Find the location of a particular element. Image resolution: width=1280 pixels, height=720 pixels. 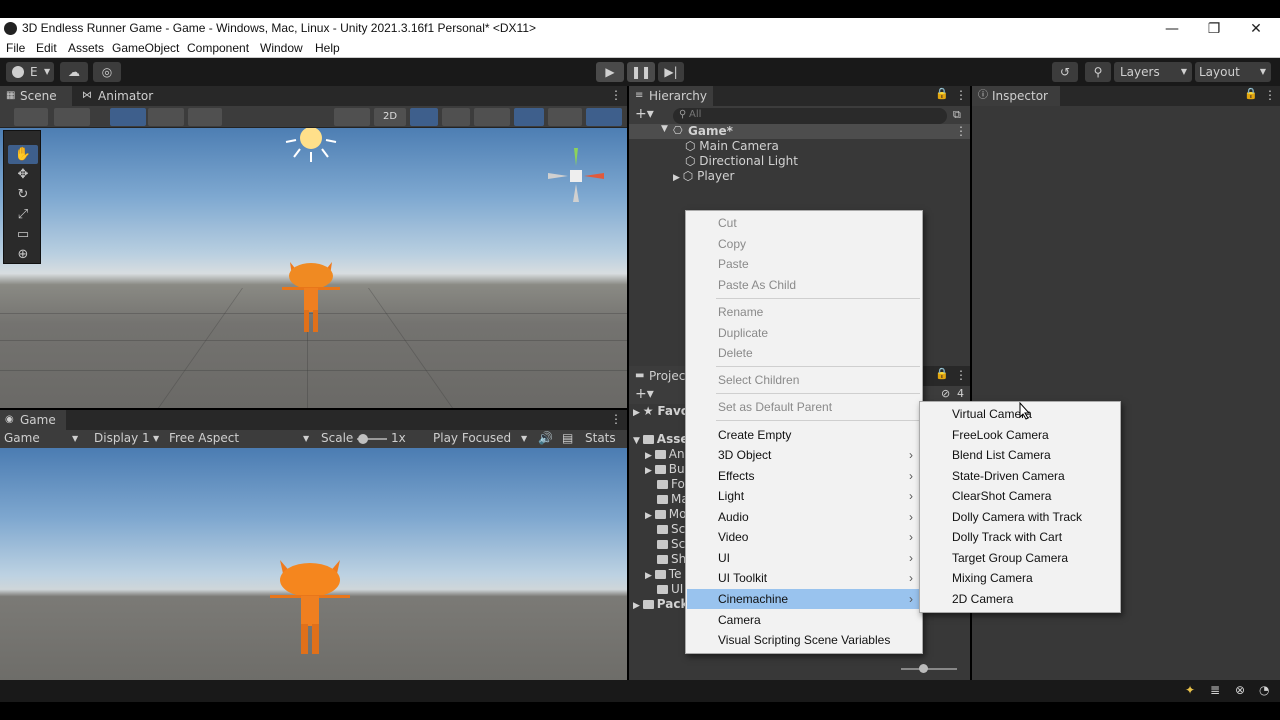

expand-arrow-icon: ▼ is located at coordinates (664, 129).